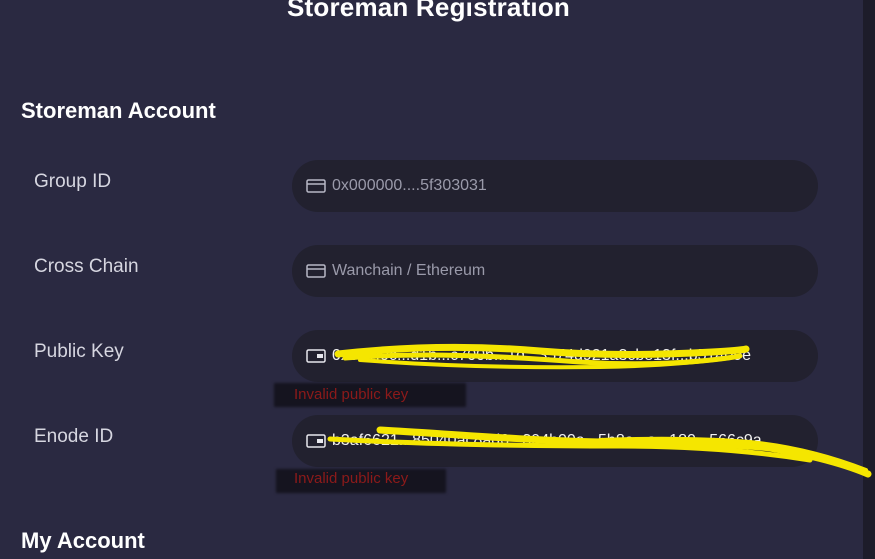 The width and height of the screenshot is (875, 559). I want to click on cross-chain-field: Wanchain / Ethereum, so click(555, 271).